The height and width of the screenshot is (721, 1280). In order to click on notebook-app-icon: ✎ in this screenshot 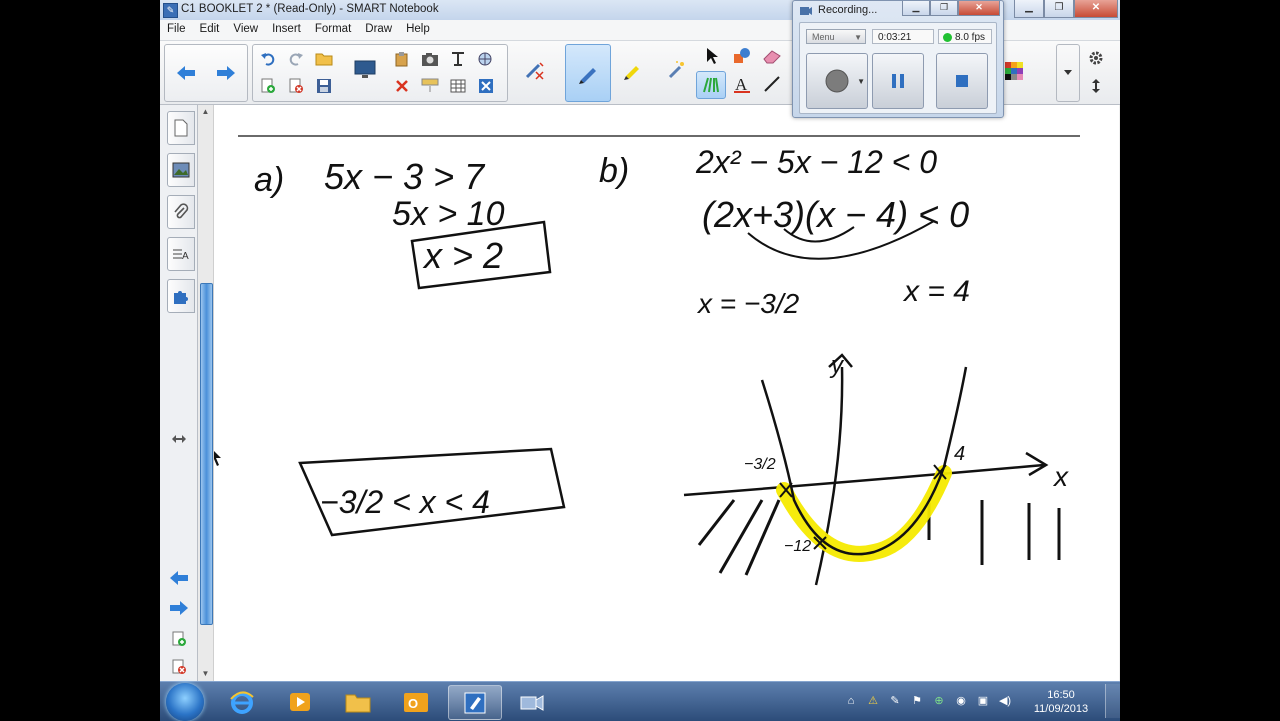, I will do `click(170, 10)`.